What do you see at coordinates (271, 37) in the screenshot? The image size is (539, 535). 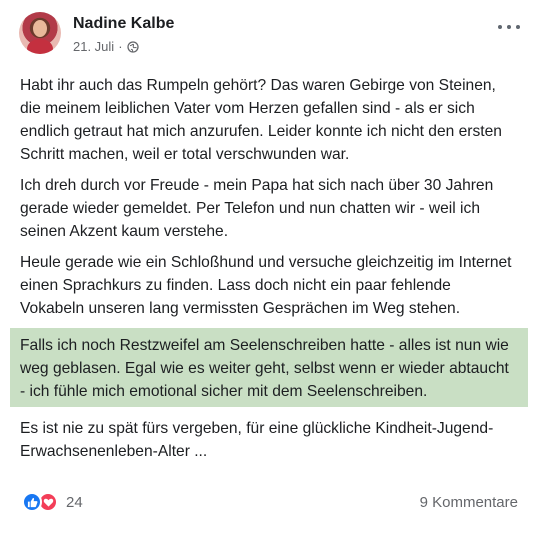 I see `post-header: Nadine Kalbe 21. Juli ·` at bounding box center [271, 37].